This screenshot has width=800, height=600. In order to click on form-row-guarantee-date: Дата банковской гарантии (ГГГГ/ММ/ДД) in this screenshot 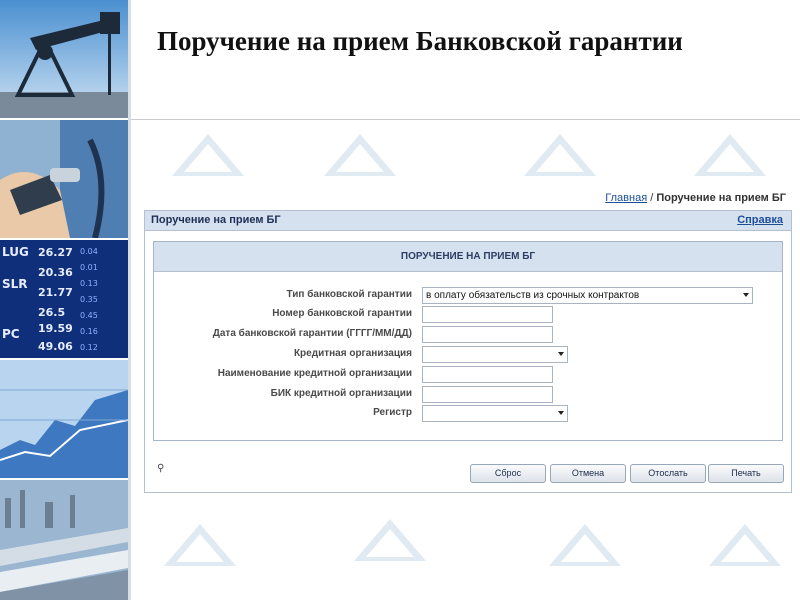, I will do `click(468, 334)`.